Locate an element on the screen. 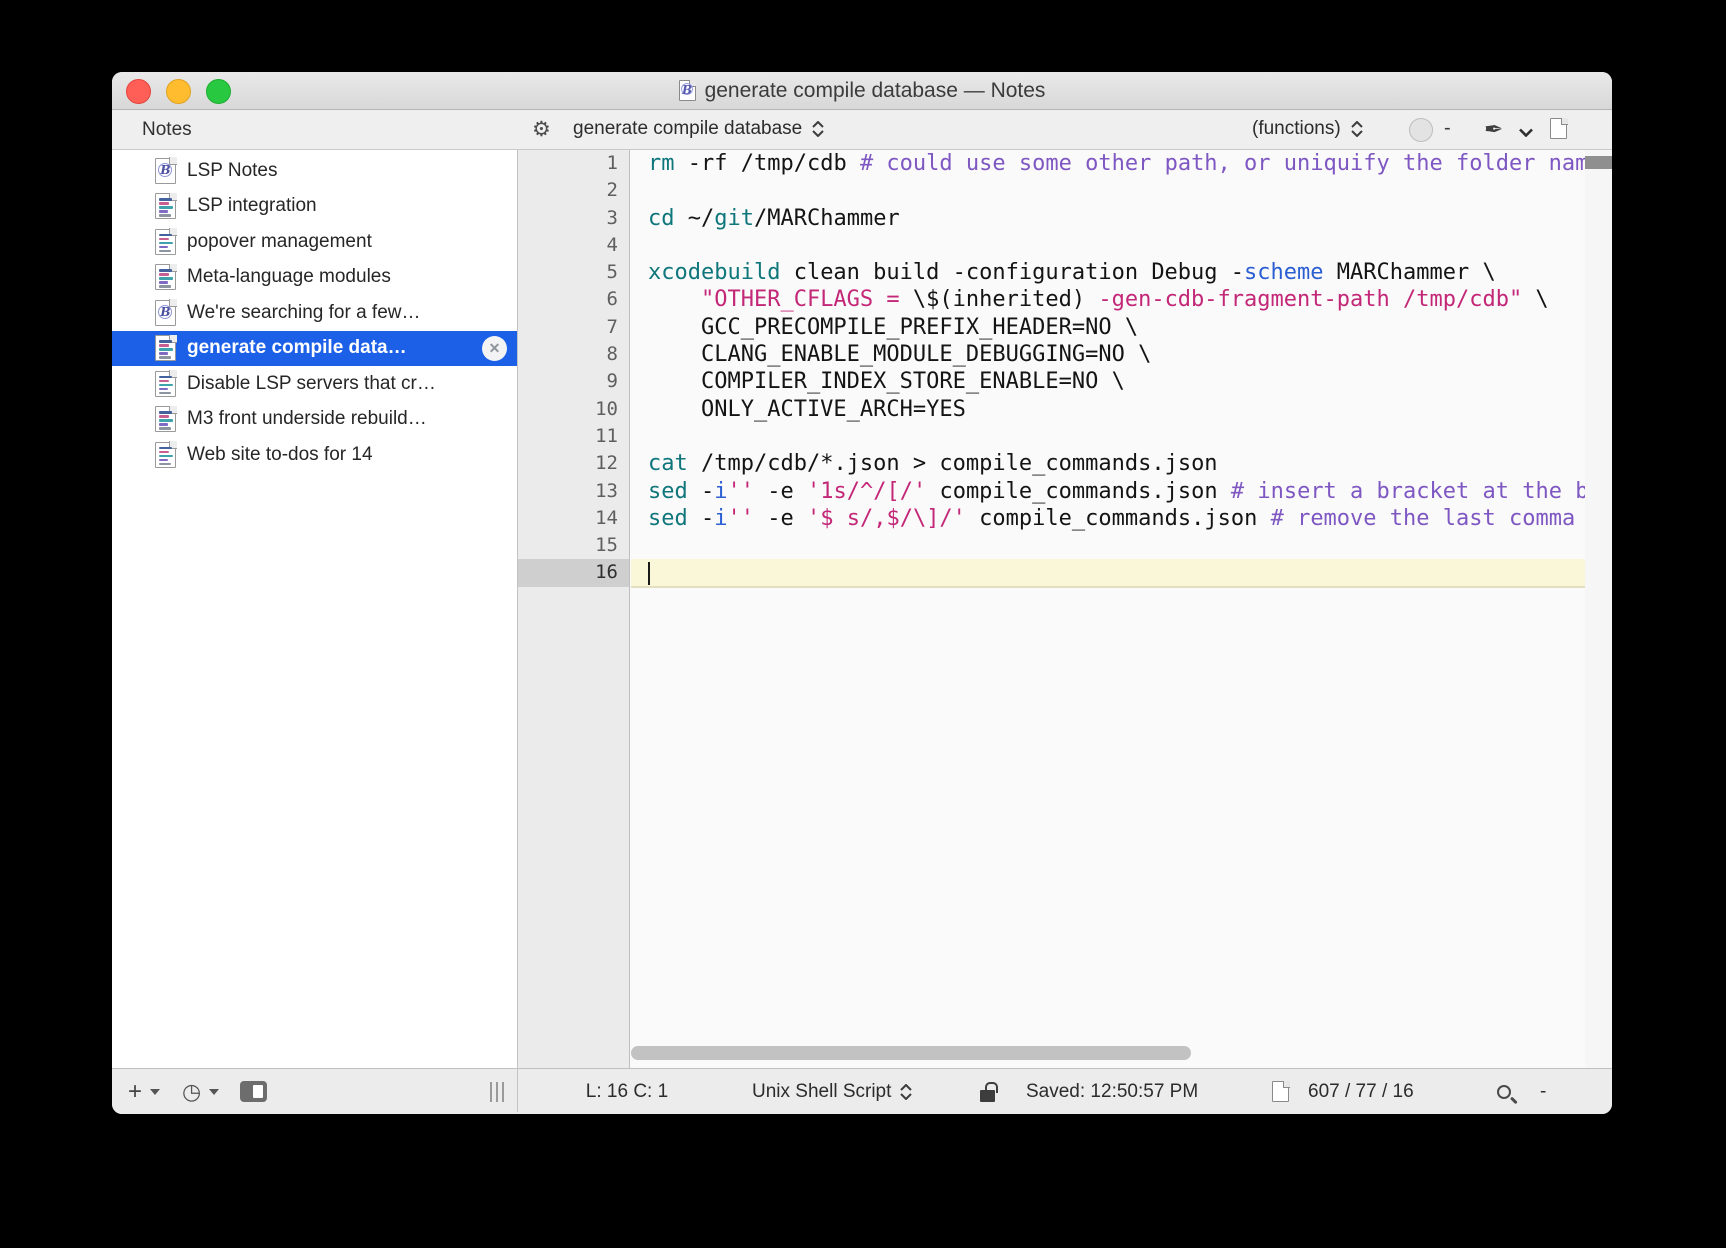  close-window-button is located at coordinates (138, 91).